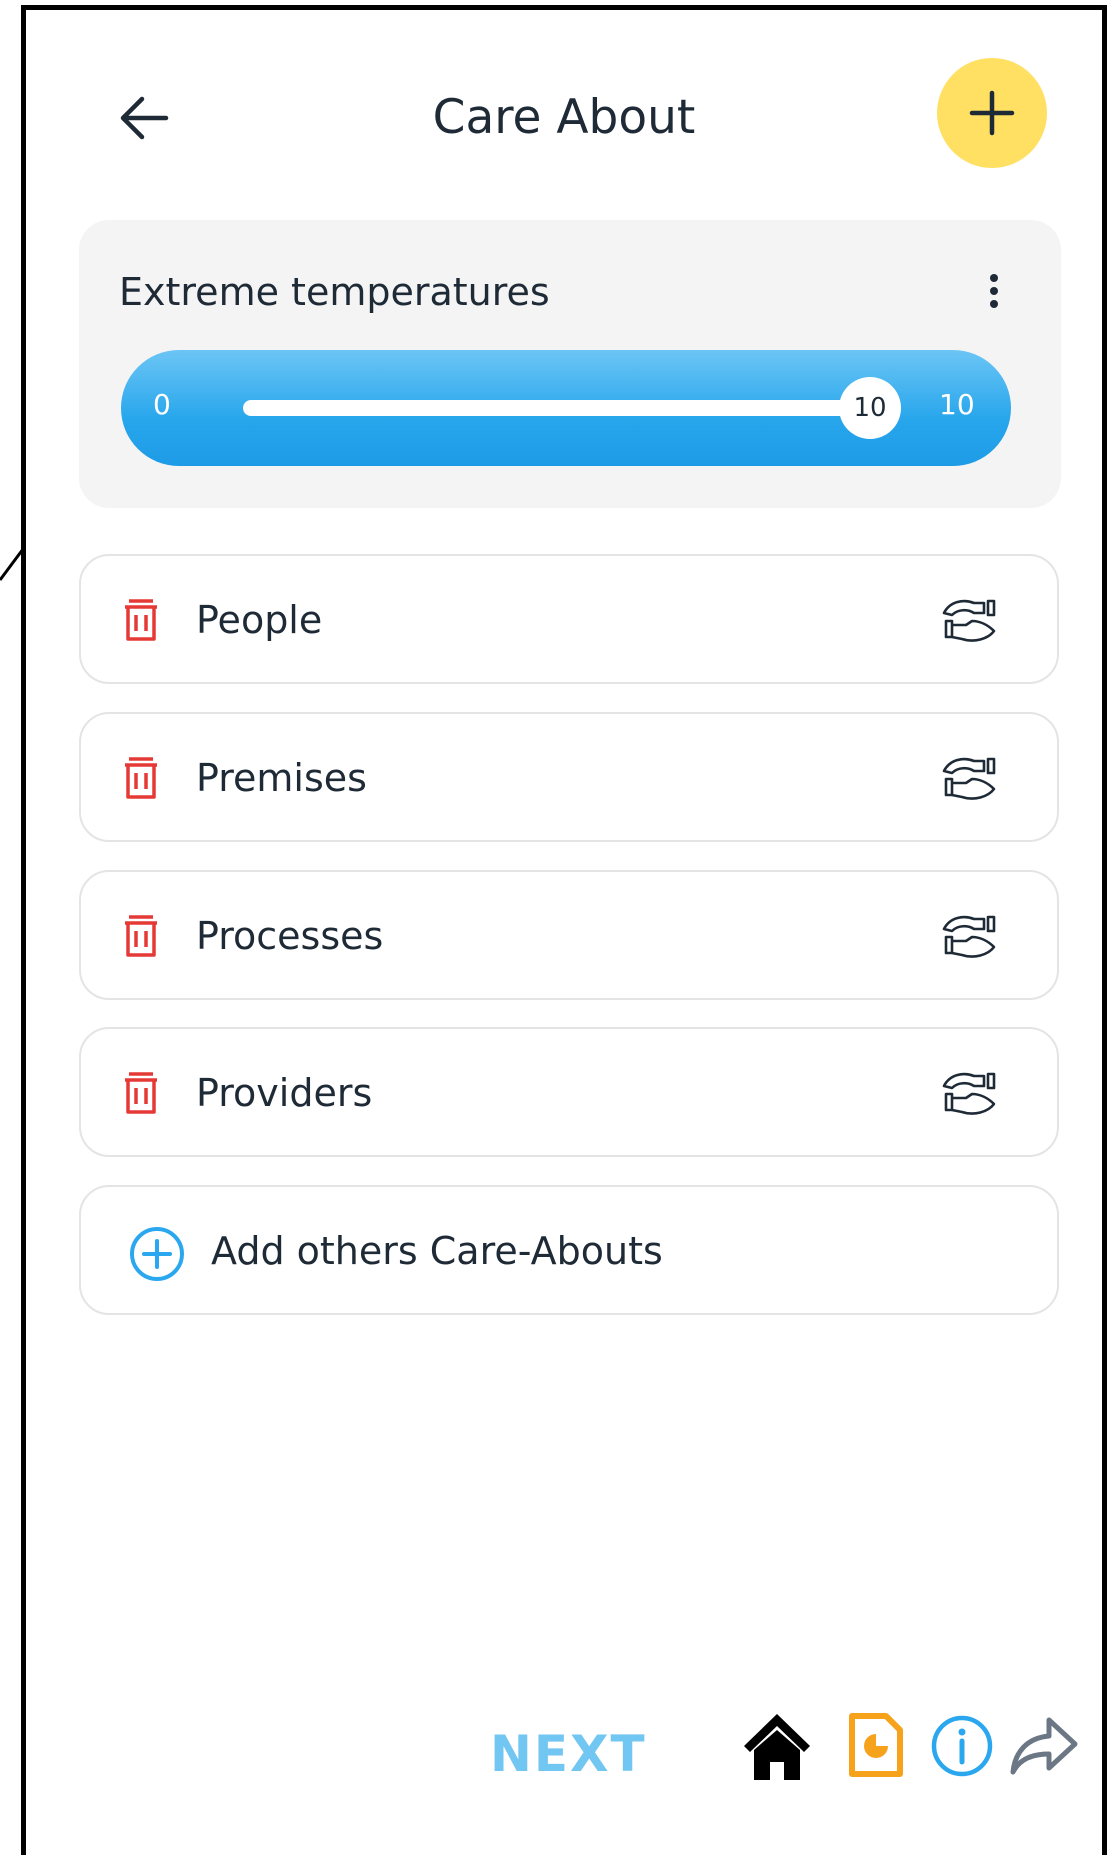  What do you see at coordinates (569, 777) in the screenshot?
I see `list-item-premises: Premises` at bounding box center [569, 777].